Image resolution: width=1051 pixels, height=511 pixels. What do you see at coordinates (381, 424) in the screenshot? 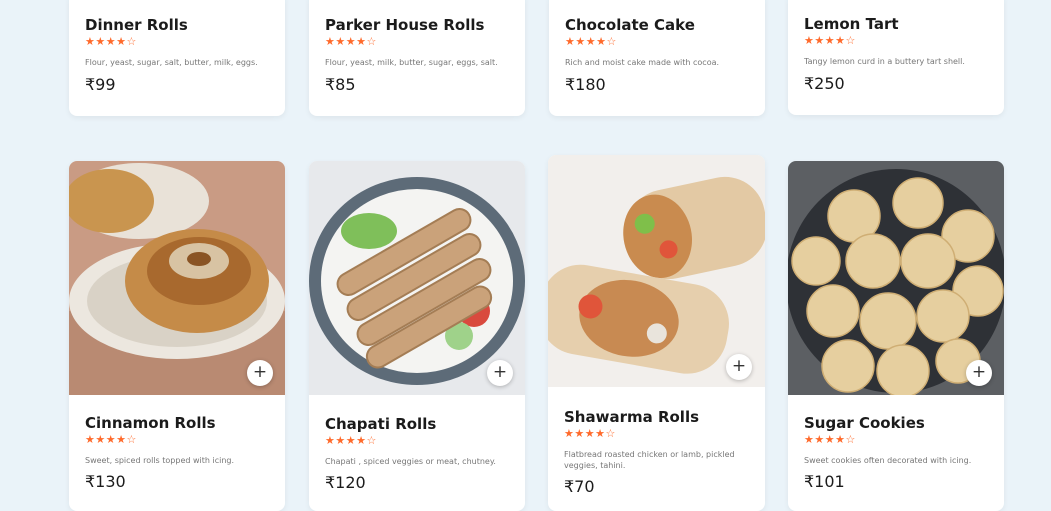
I see `food-name: Chapati Rolls` at bounding box center [381, 424].